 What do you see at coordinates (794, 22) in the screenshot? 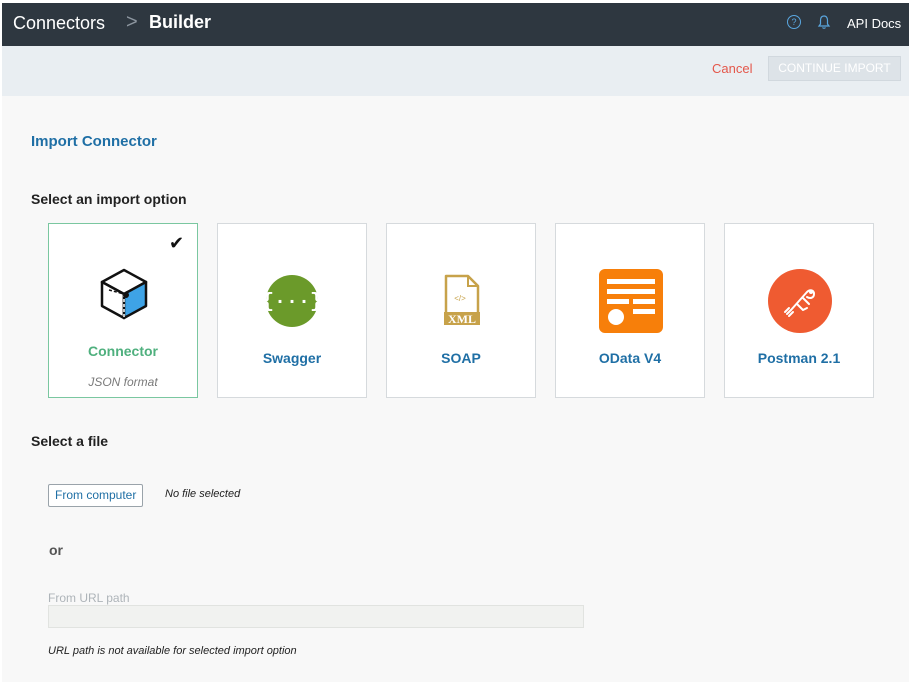
I see `help-icon: ?` at bounding box center [794, 22].